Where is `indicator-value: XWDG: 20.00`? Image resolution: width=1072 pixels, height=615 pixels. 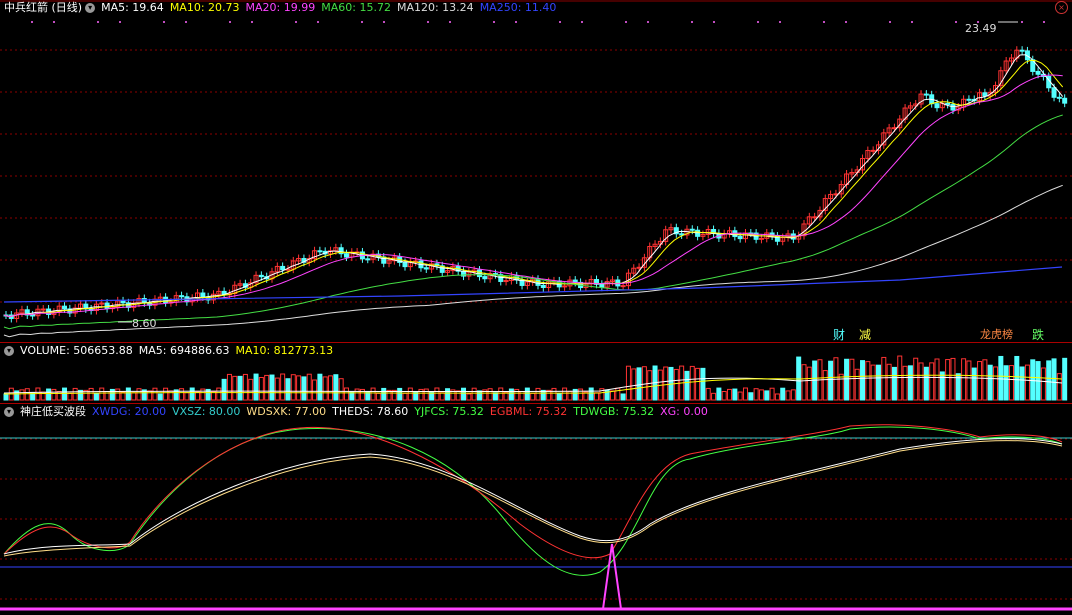 indicator-value: XWDG: 20.00 is located at coordinates (129, 411).